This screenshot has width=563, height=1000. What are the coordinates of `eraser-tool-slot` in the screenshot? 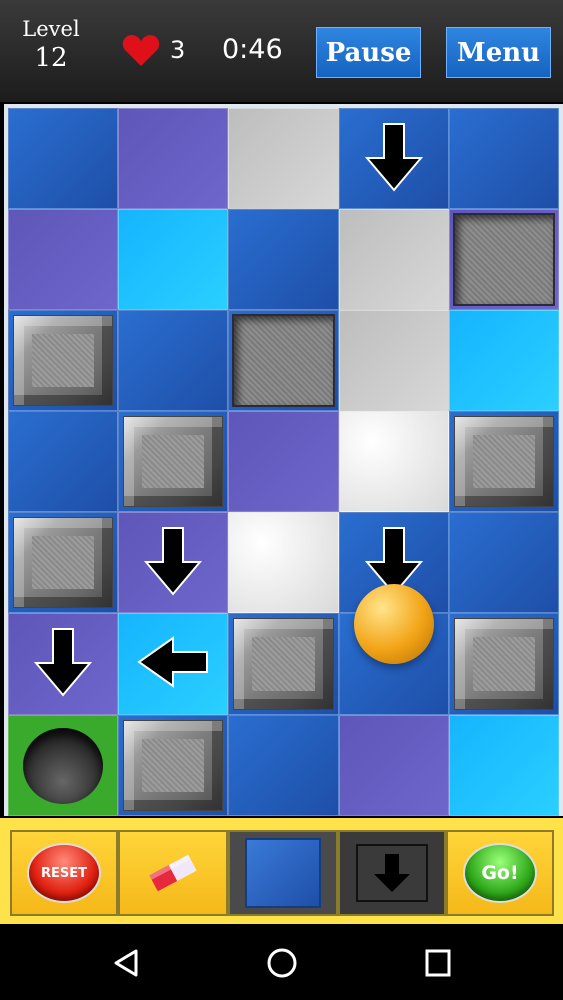 It's located at (173, 873).